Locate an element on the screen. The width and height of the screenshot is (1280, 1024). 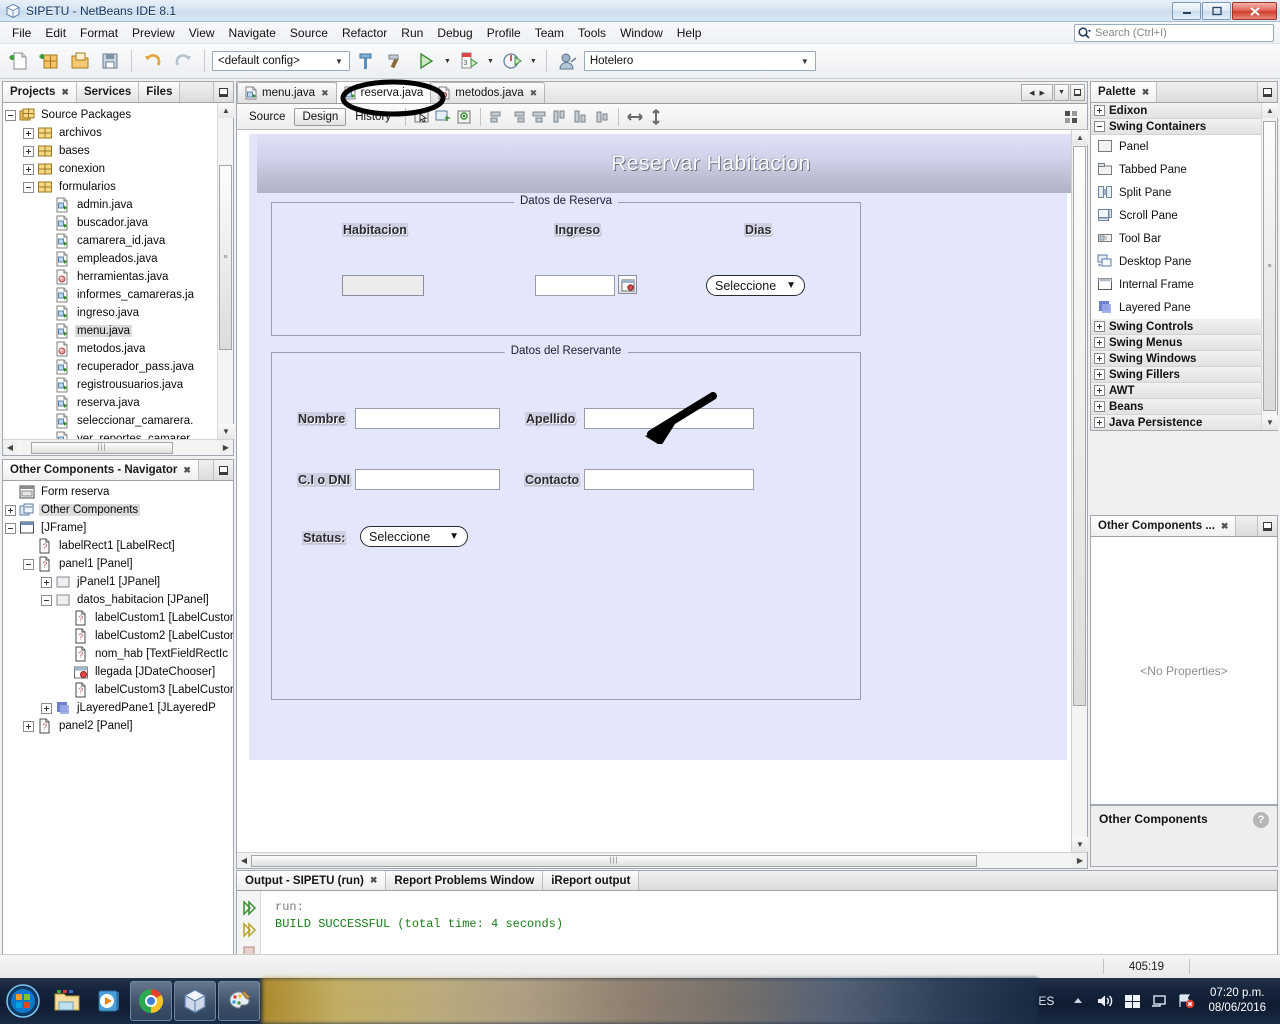
menu-profile: Profile is located at coordinates (504, 33).